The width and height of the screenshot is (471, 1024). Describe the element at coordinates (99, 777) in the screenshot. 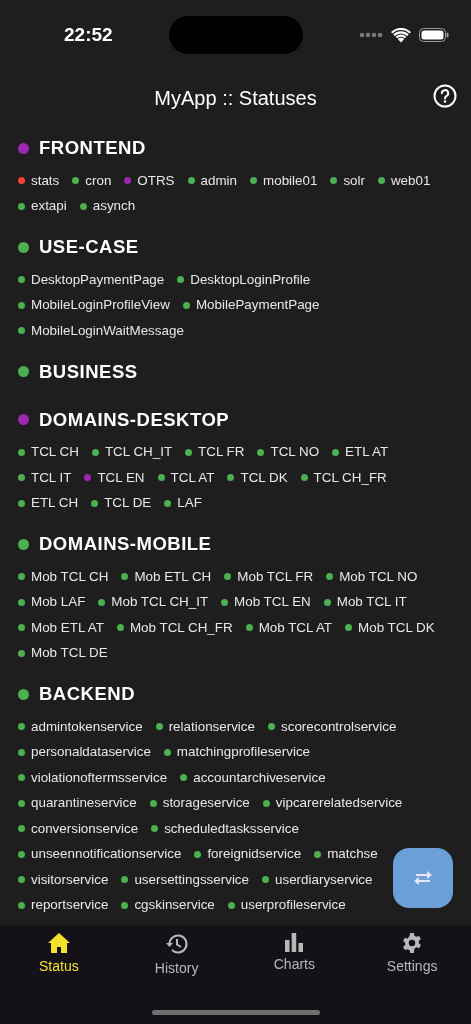

I see `service-name: violationoftermsservice` at that location.